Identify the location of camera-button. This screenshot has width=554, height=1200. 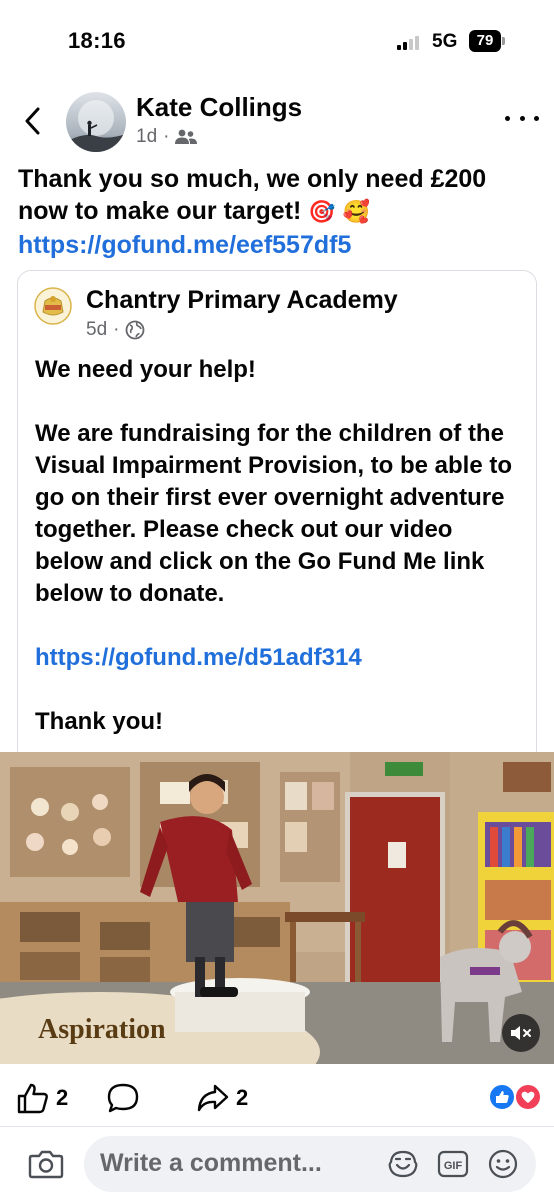
(46, 1164).